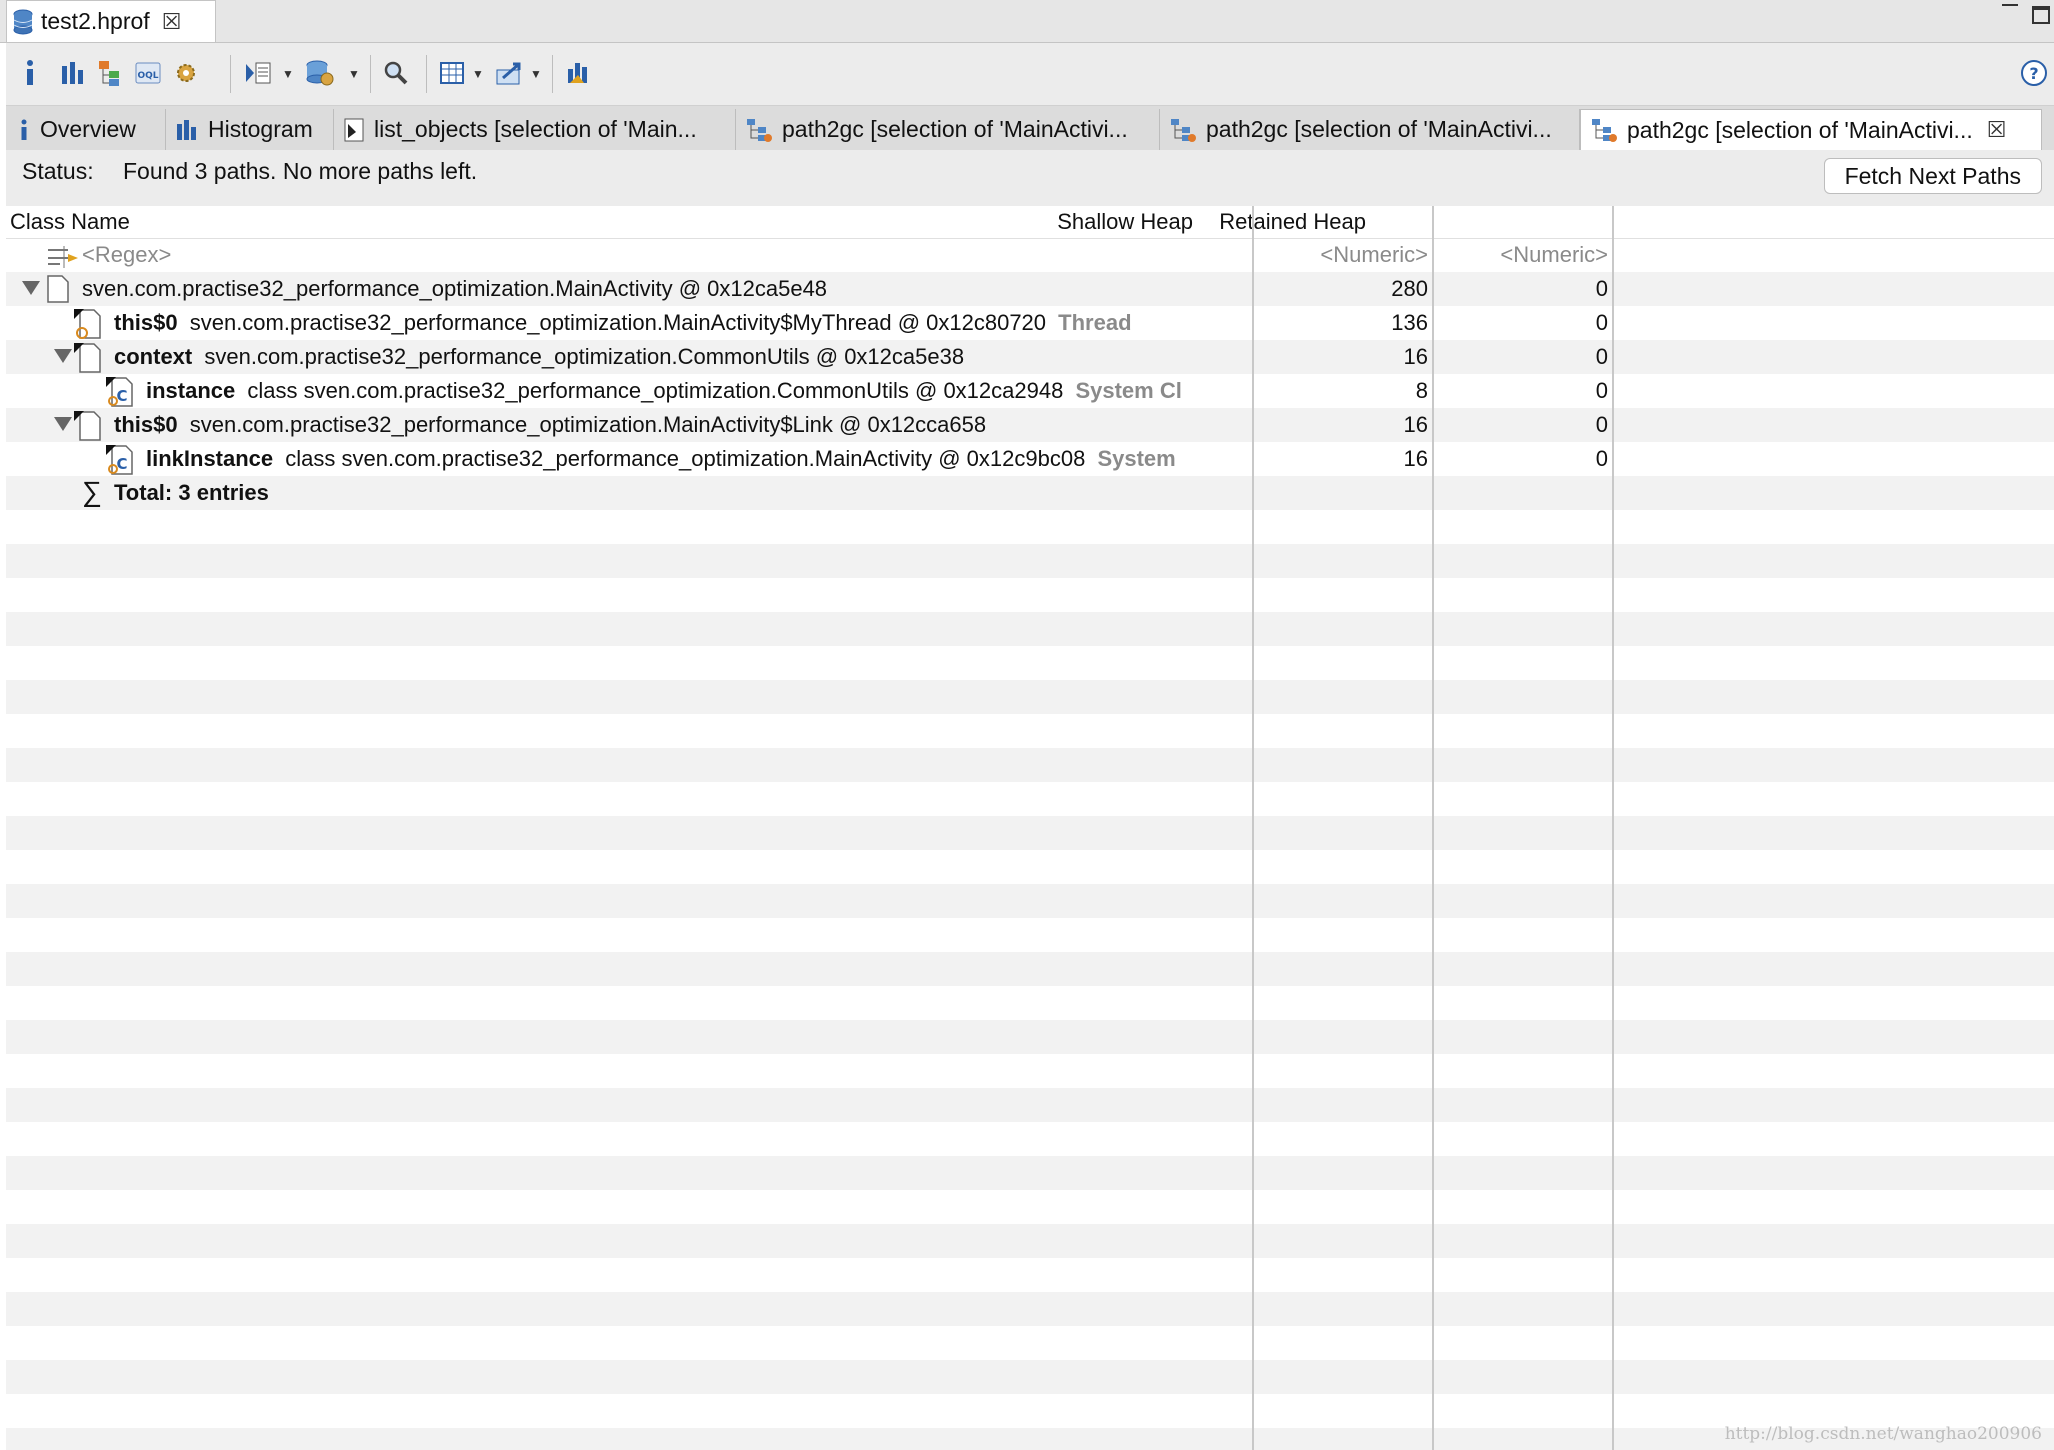 The image size is (2054, 1450). I want to click on filter-retained-input: <Numeric>, so click(1522, 255).